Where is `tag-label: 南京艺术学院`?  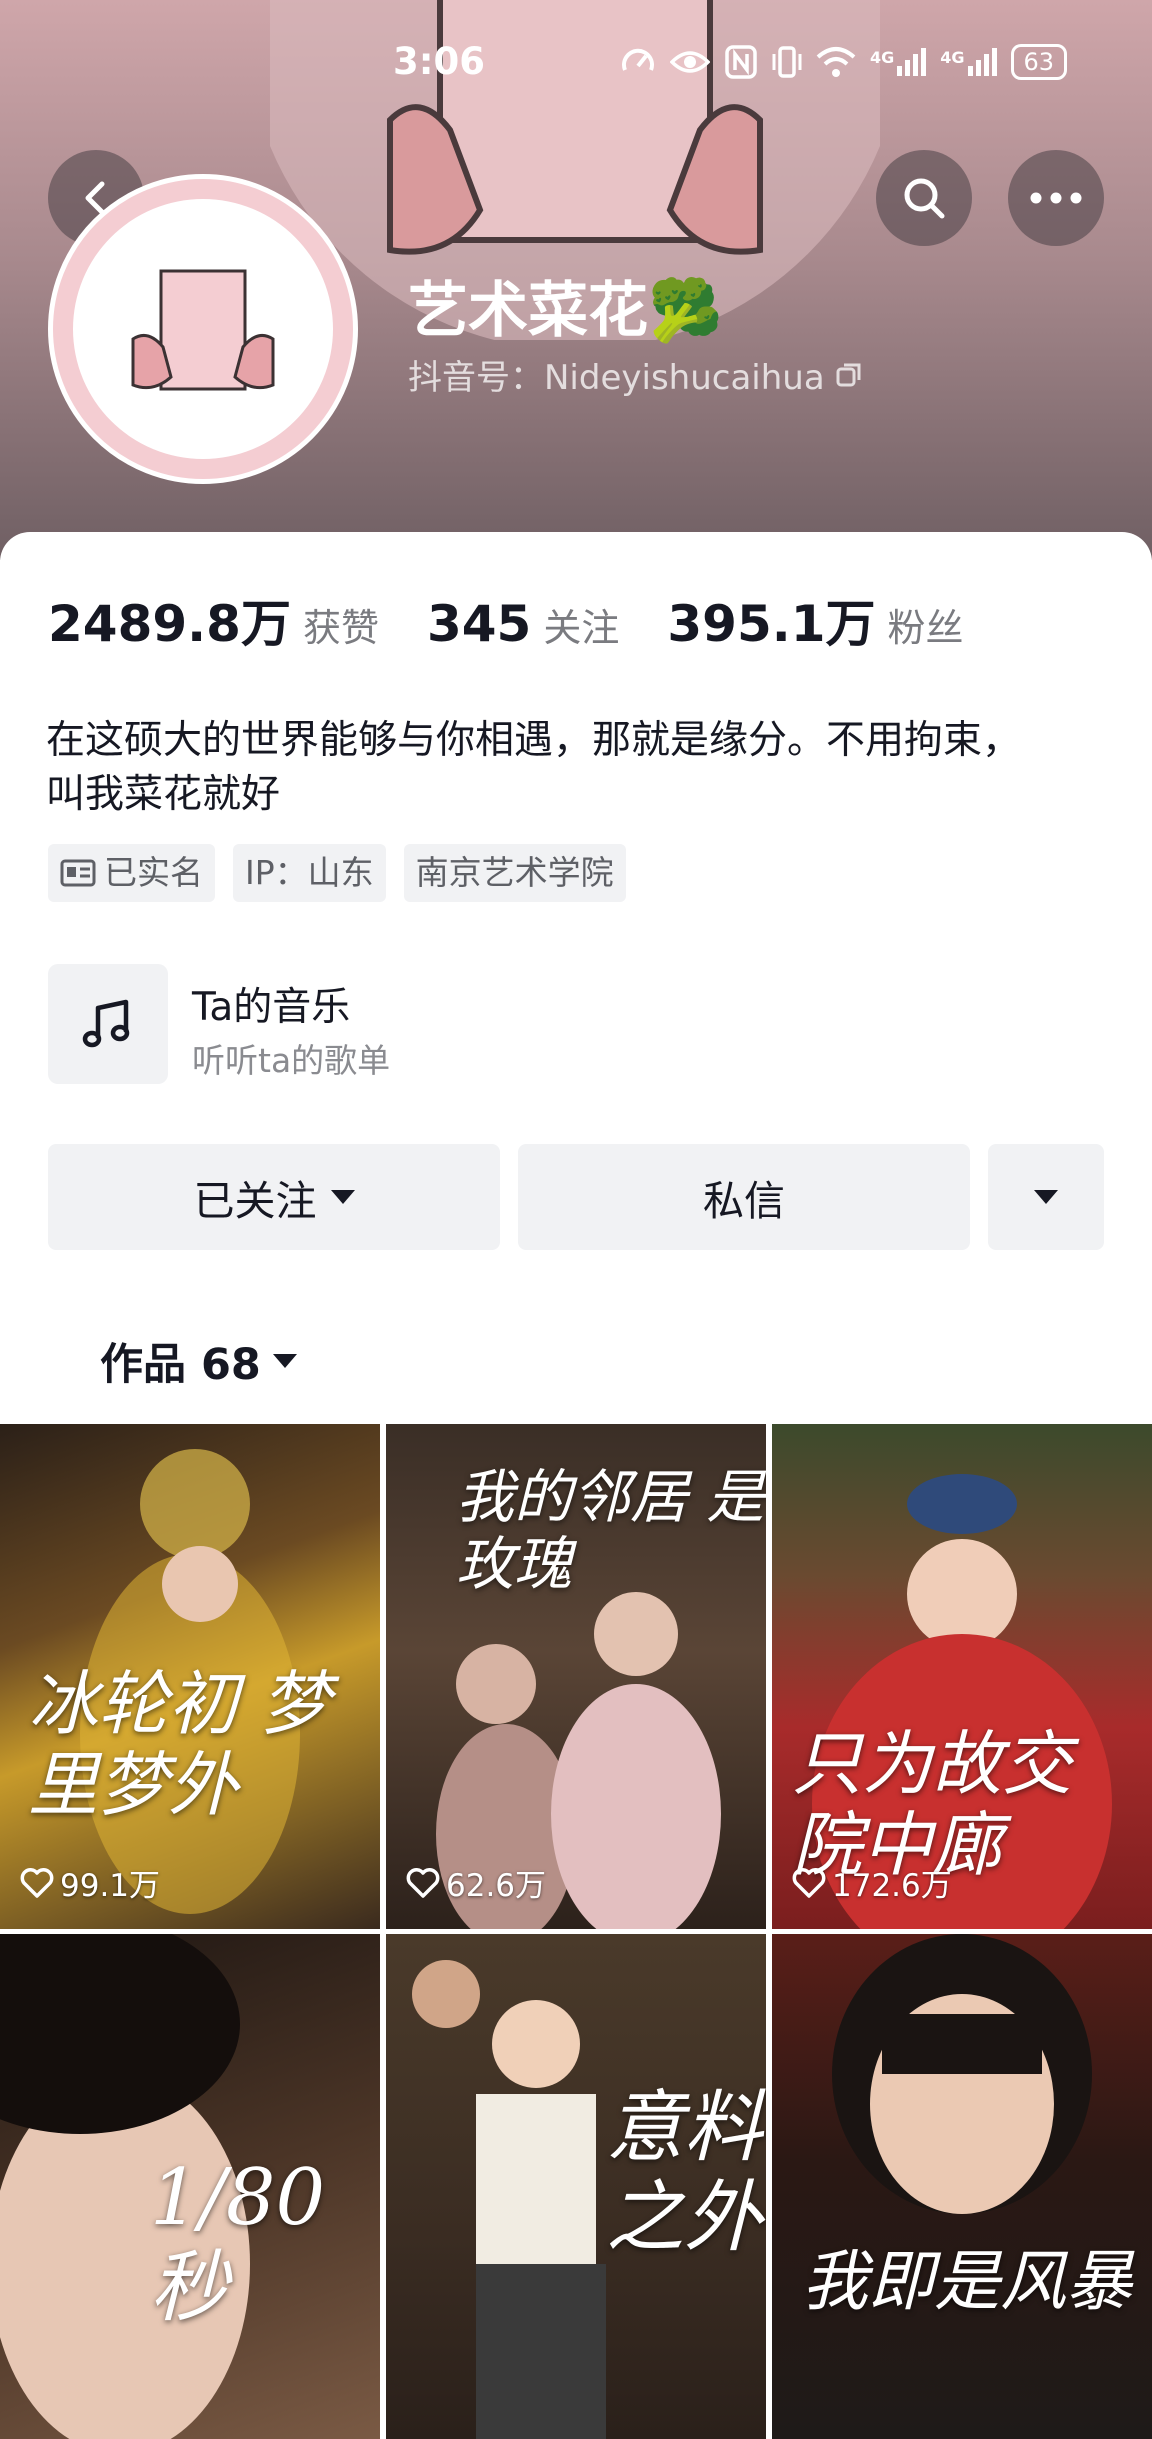
tag-label: 南京艺术学院 is located at coordinates (514, 872).